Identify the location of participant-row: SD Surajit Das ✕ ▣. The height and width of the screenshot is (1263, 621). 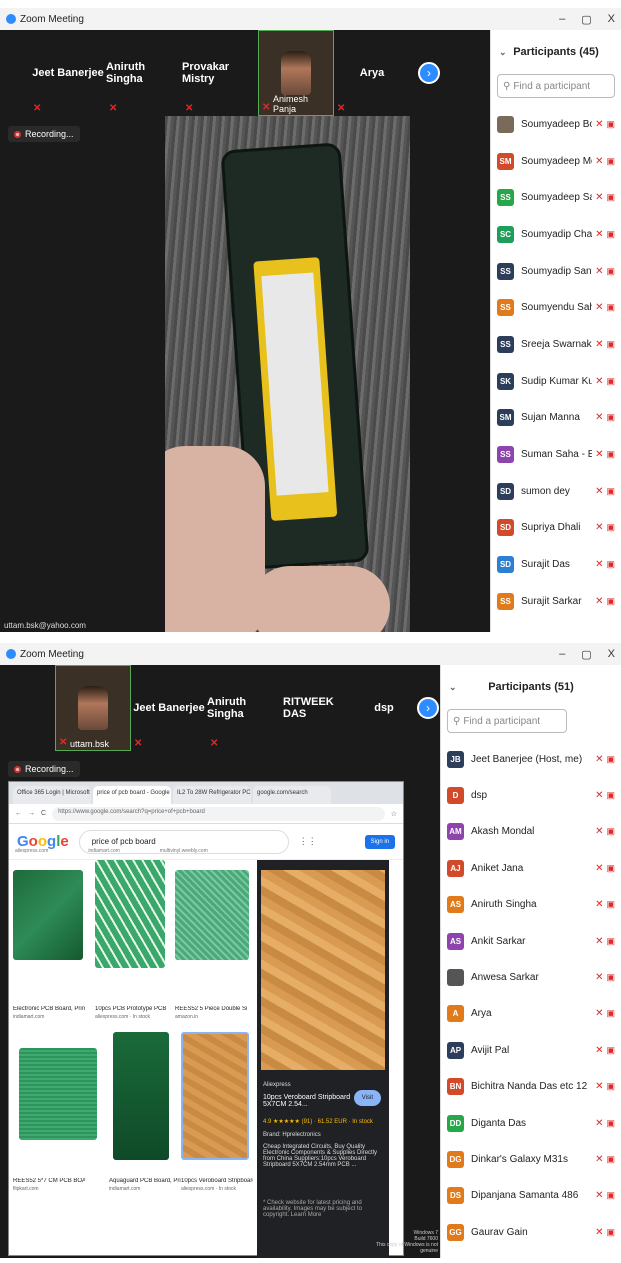
(556, 564).